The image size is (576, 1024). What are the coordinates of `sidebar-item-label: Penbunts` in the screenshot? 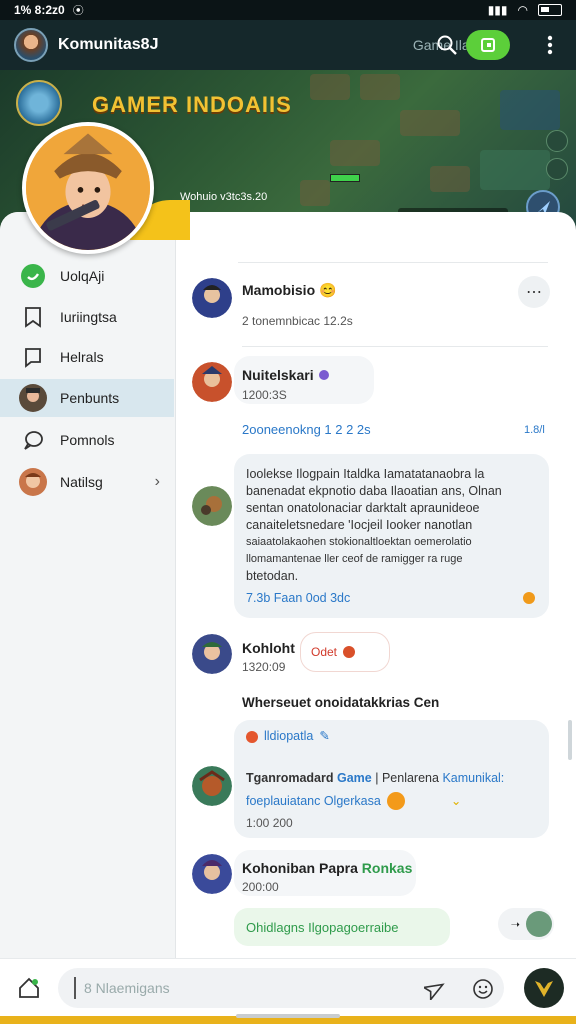 It's located at (90, 398).